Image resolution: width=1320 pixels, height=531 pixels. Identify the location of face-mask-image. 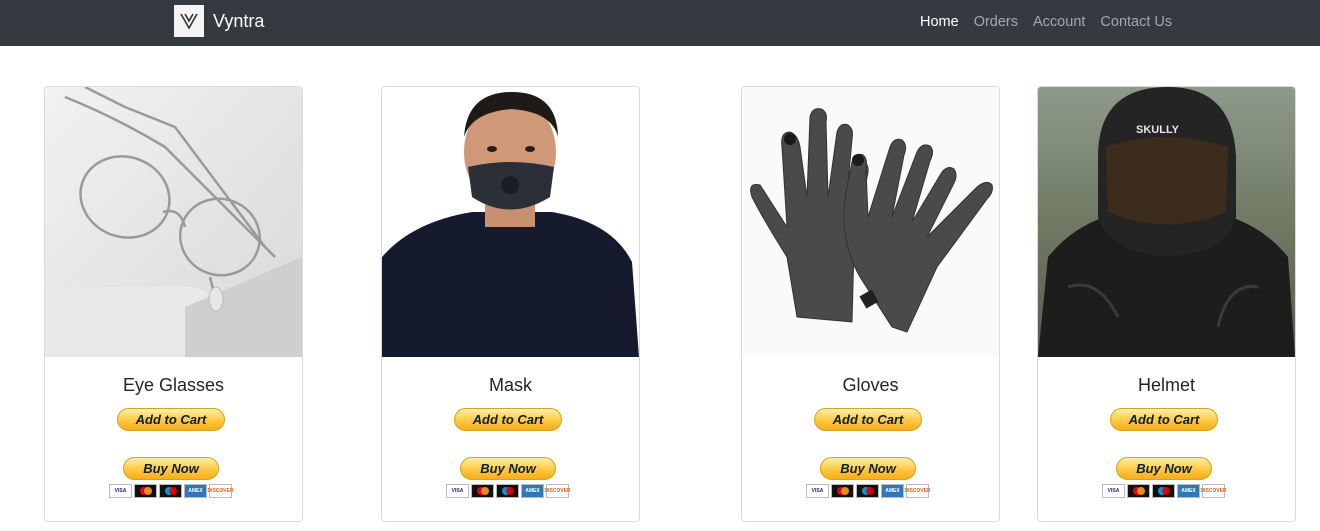
(510, 222).